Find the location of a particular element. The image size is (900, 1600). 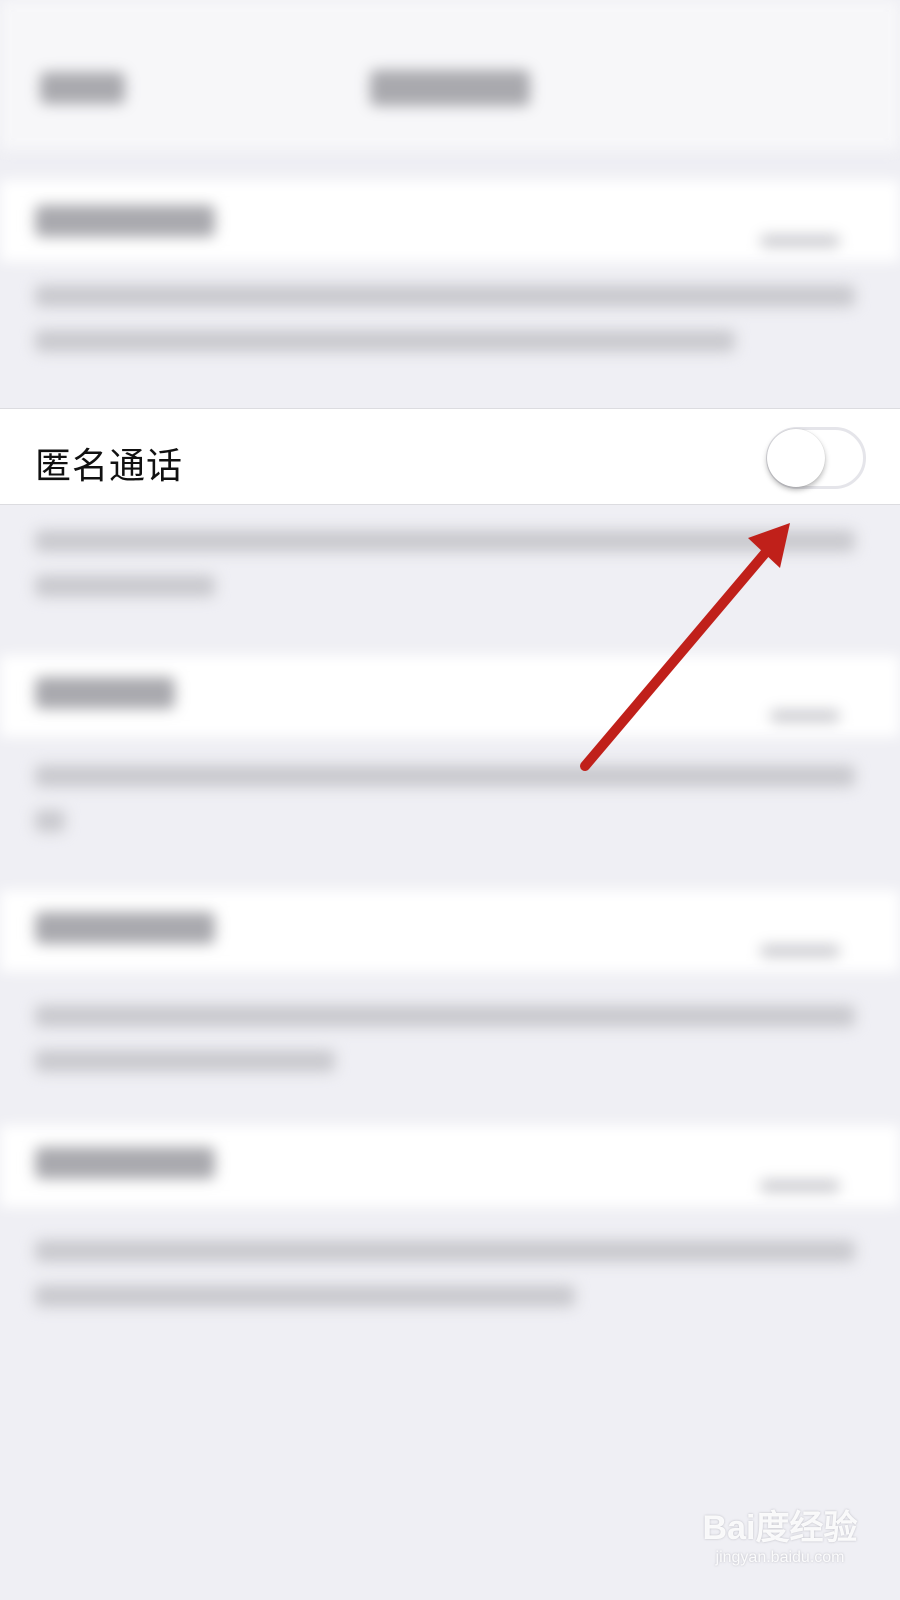

toggle-knob is located at coordinates (796, 458).